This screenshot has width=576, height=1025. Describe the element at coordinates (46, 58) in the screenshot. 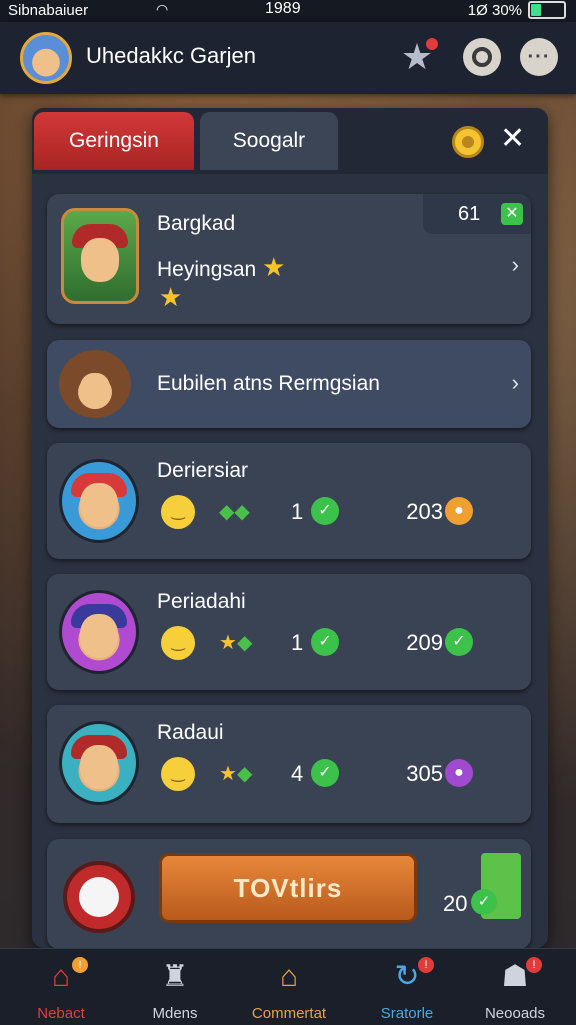

I see `profile-avatar` at that location.